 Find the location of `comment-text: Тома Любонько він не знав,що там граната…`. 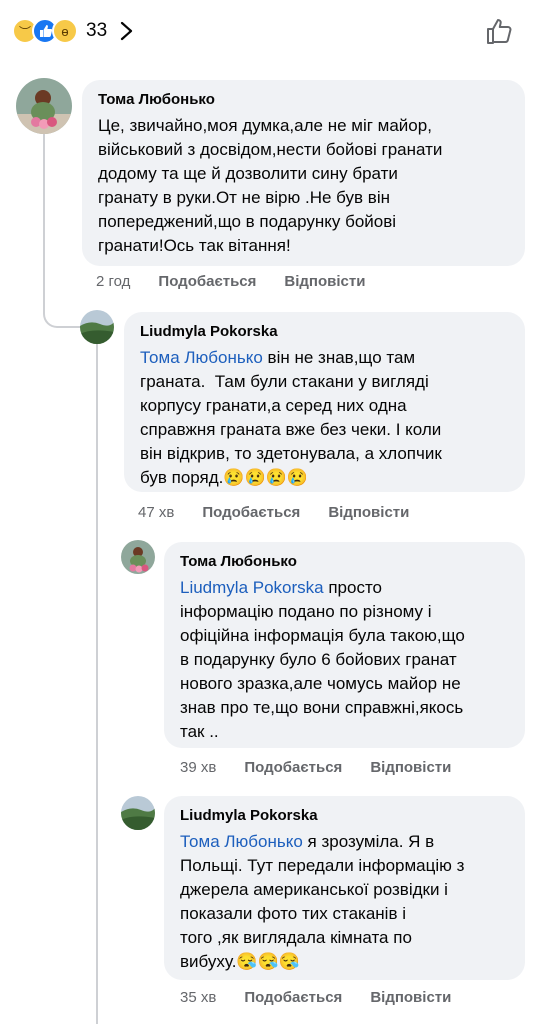

comment-text: Тома Любонько він не знав,що там граната… is located at coordinates (291, 417).